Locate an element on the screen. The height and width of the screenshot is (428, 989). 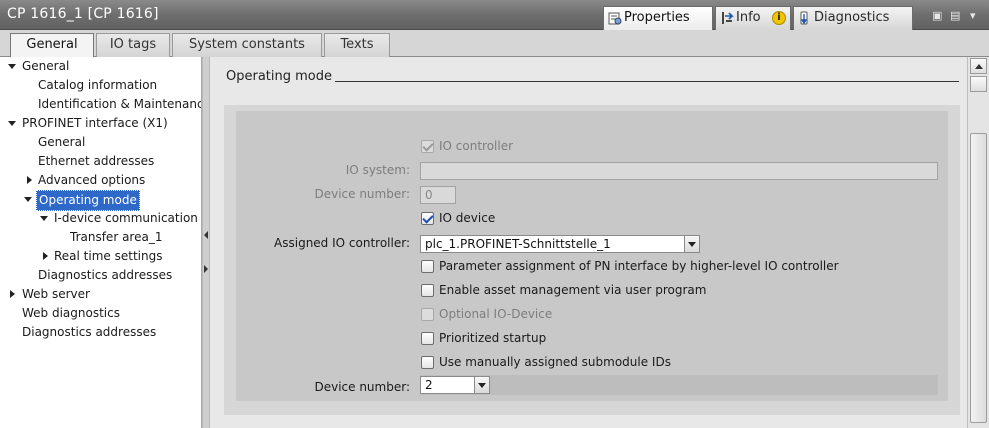
vertical-scrollbar is located at coordinates (978, 242).